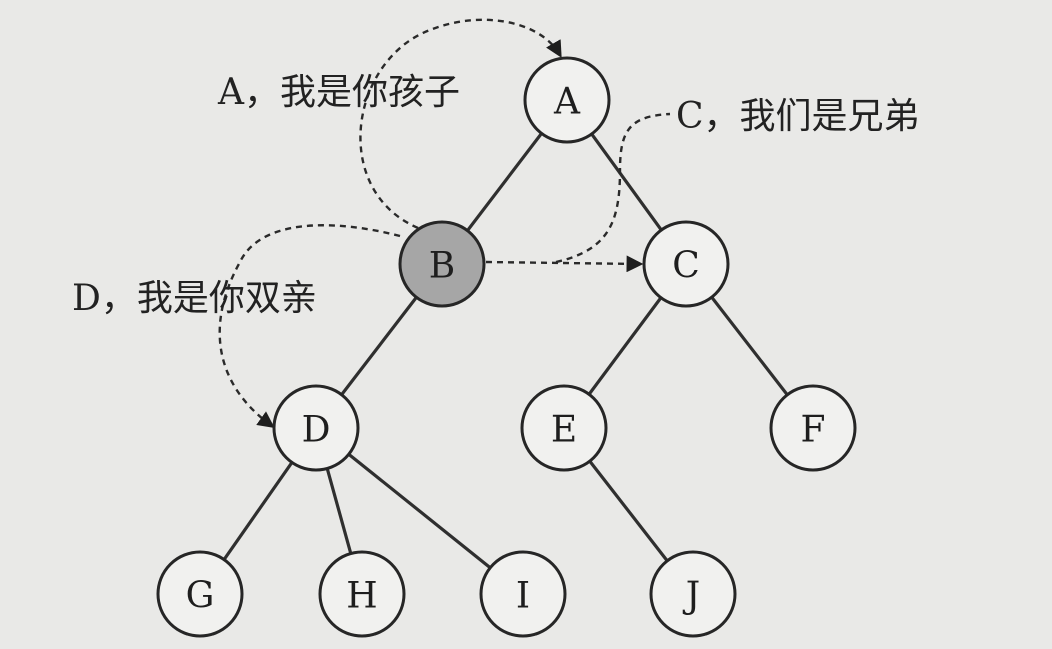 The width and height of the screenshot is (1052, 649). What do you see at coordinates (338, 92) in the screenshot?
I see `annotation-to-parent: A，我是你孩子` at bounding box center [338, 92].